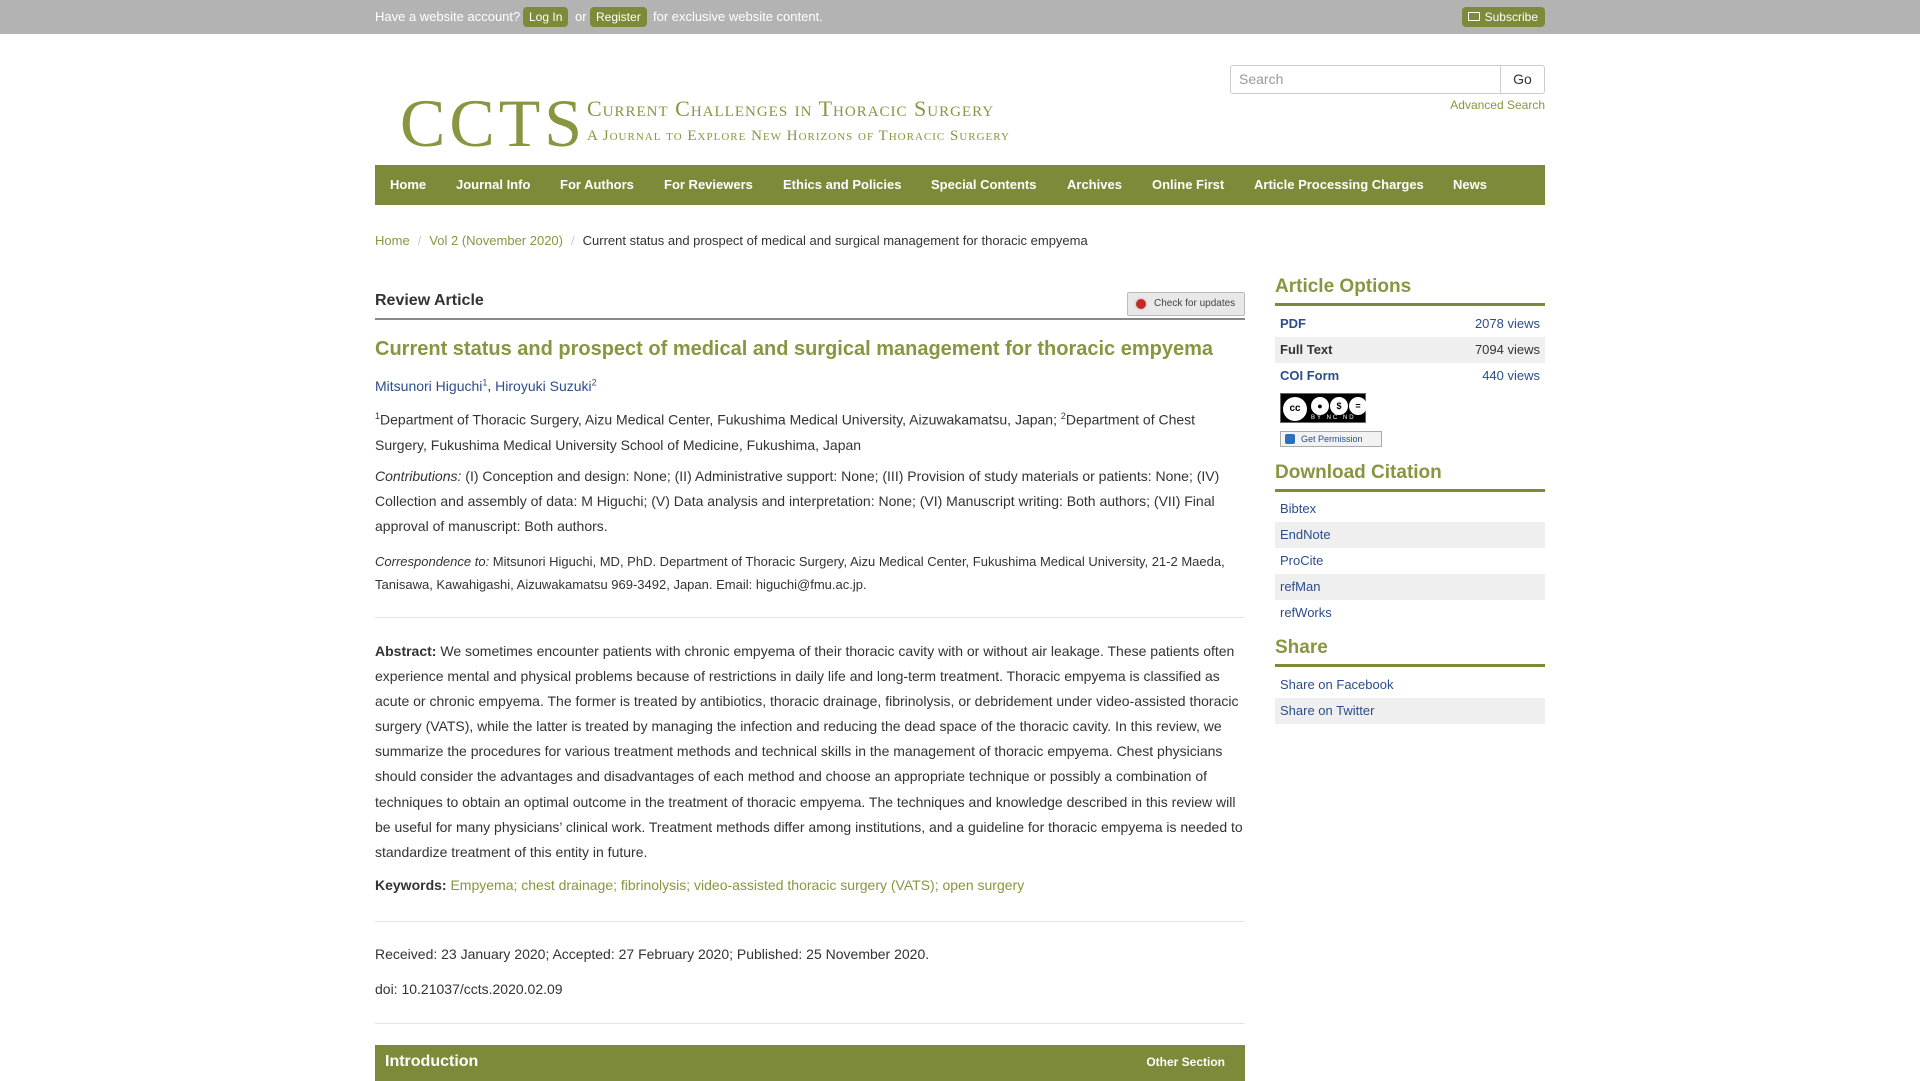 Image resolution: width=1920 pixels, height=1081 pixels. What do you see at coordinates (432, 1061) in the screenshot?
I see `section-title: Introduction` at bounding box center [432, 1061].